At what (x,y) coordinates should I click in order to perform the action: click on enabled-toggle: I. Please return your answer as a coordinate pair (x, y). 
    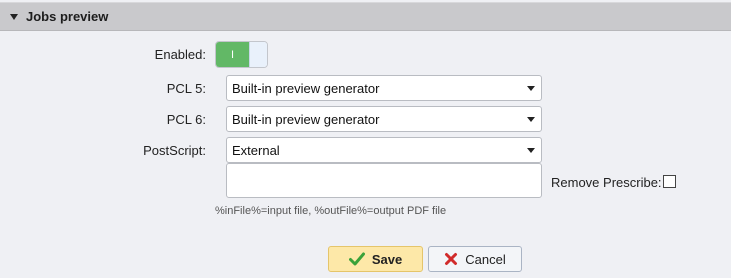
    Looking at the image, I should click on (241, 54).